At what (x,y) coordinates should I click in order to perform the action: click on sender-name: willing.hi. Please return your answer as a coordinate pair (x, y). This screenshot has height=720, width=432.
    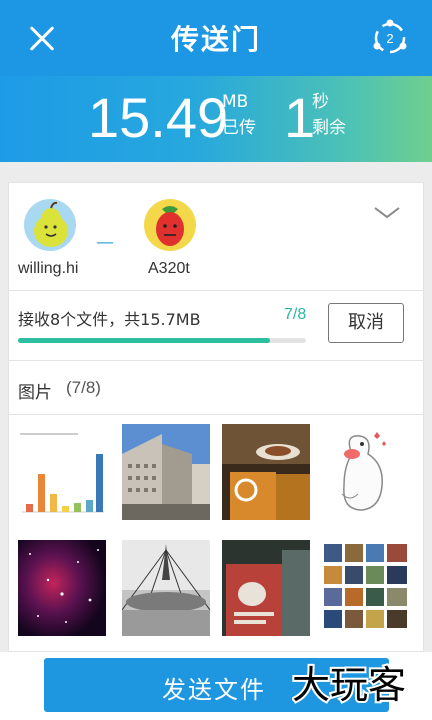
    Looking at the image, I should click on (48, 268).